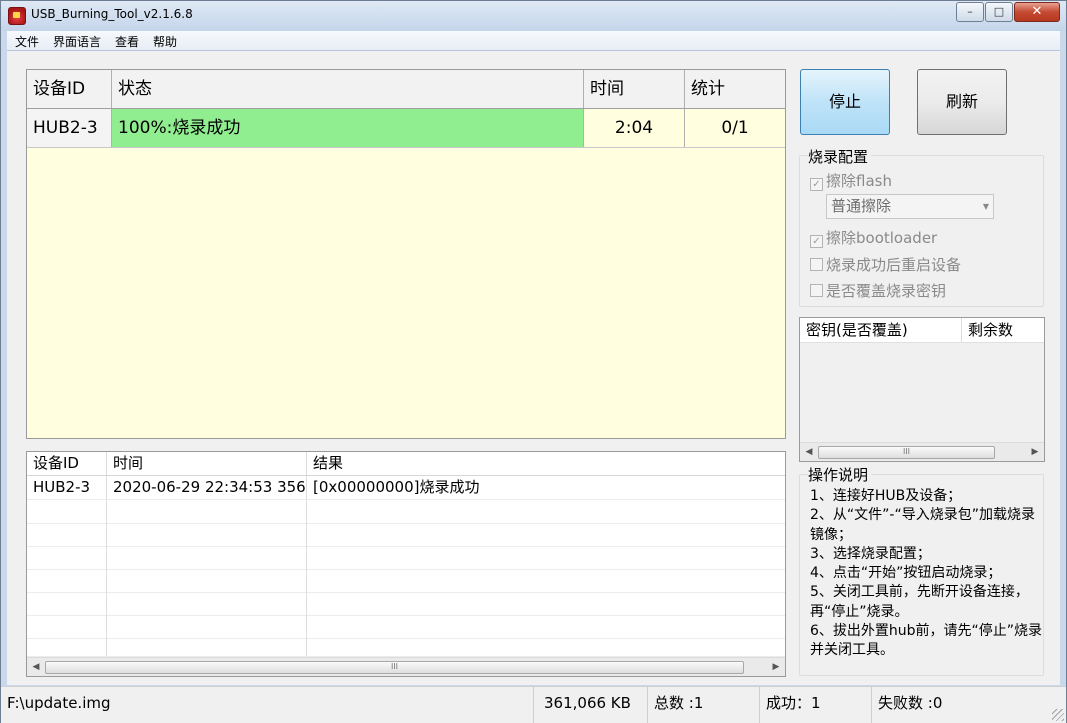  What do you see at coordinates (704, 705) in the screenshot?
I see `status-total-count: 总数 :1` at bounding box center [704, 705].